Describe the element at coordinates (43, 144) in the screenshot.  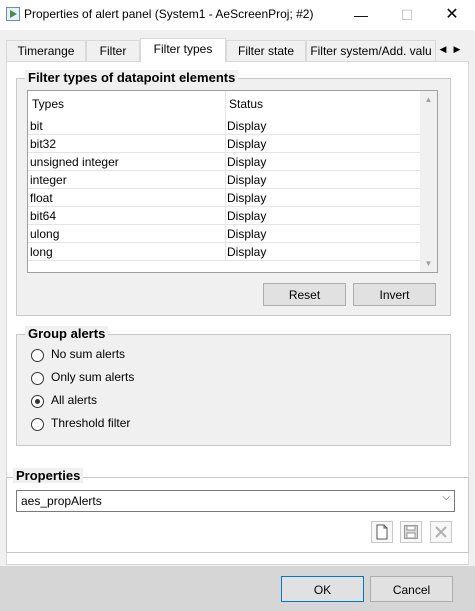
I see `row-type: bit32` at that location.